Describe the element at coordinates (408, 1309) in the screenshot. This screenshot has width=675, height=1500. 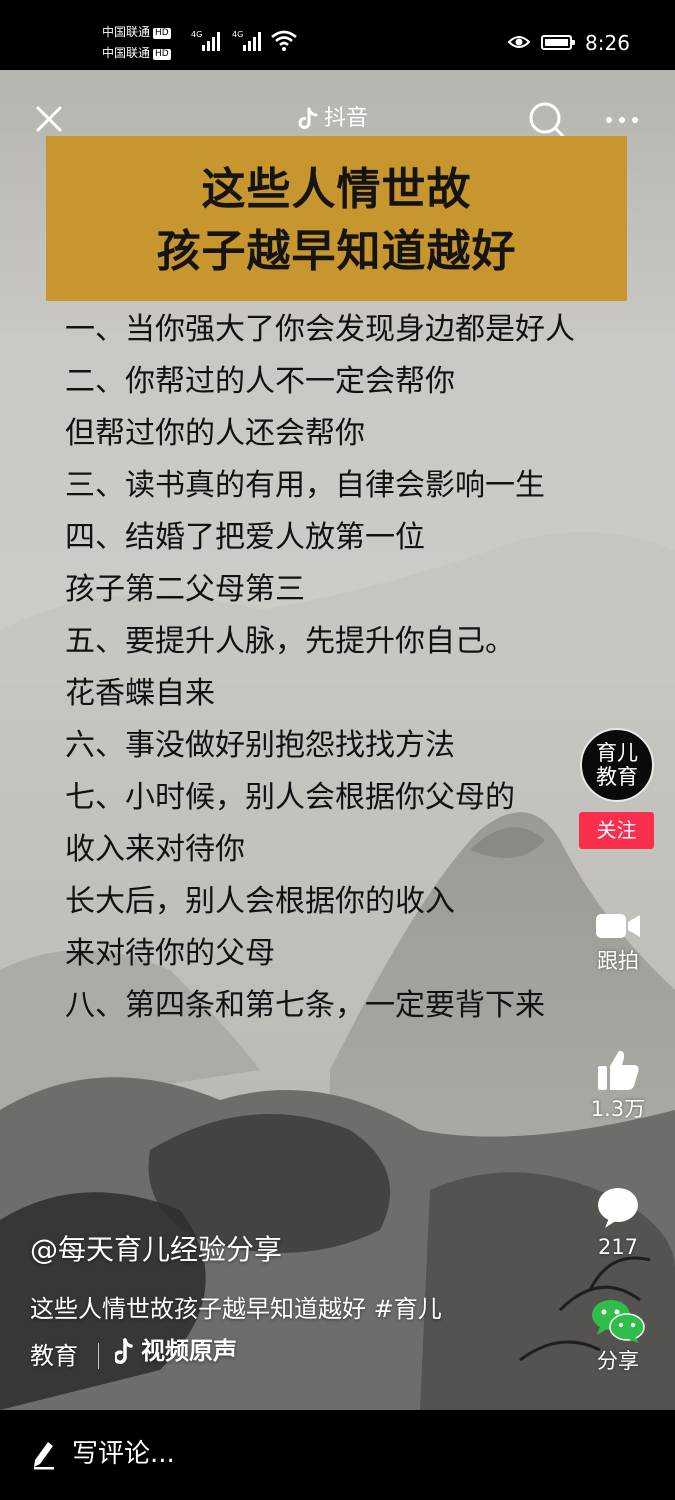
I see `hashtag-link: #育儿` at that location.